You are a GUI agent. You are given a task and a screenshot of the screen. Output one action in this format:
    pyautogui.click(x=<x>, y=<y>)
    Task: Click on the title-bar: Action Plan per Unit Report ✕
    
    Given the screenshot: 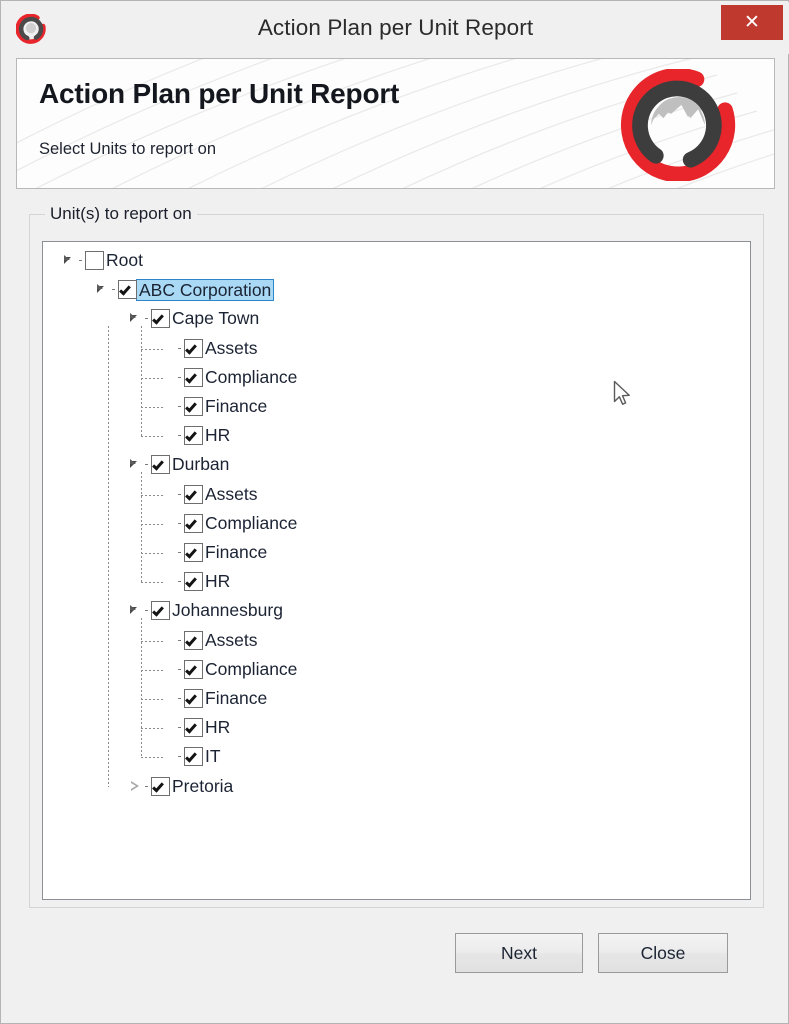 What is the action you would take?
    pyautogui.click(x=395, y=28)
    